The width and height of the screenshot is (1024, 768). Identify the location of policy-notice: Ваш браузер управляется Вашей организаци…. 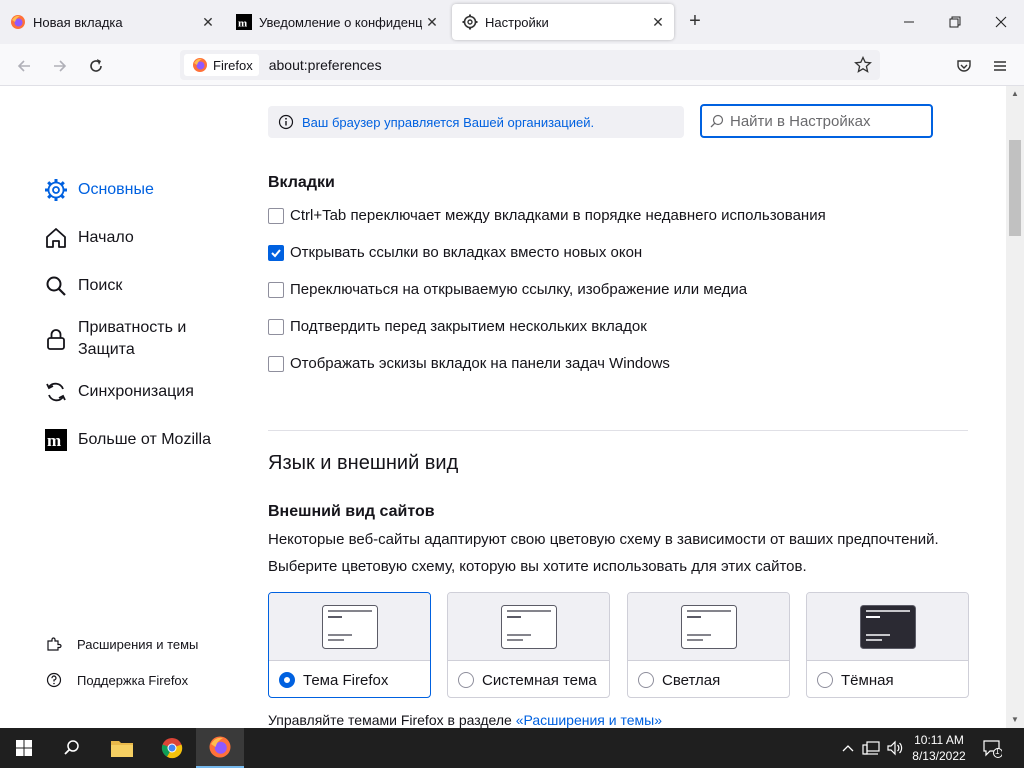
(476, 122).